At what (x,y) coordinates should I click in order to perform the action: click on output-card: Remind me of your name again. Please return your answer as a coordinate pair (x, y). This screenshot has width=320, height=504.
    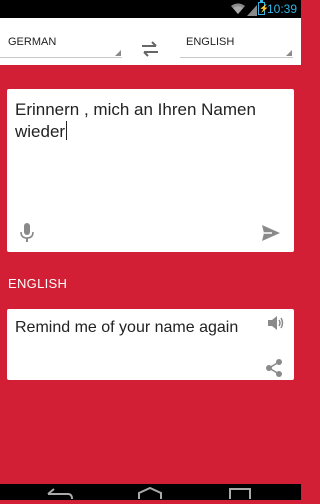
    Looking at the image, I should click on (150, 344).